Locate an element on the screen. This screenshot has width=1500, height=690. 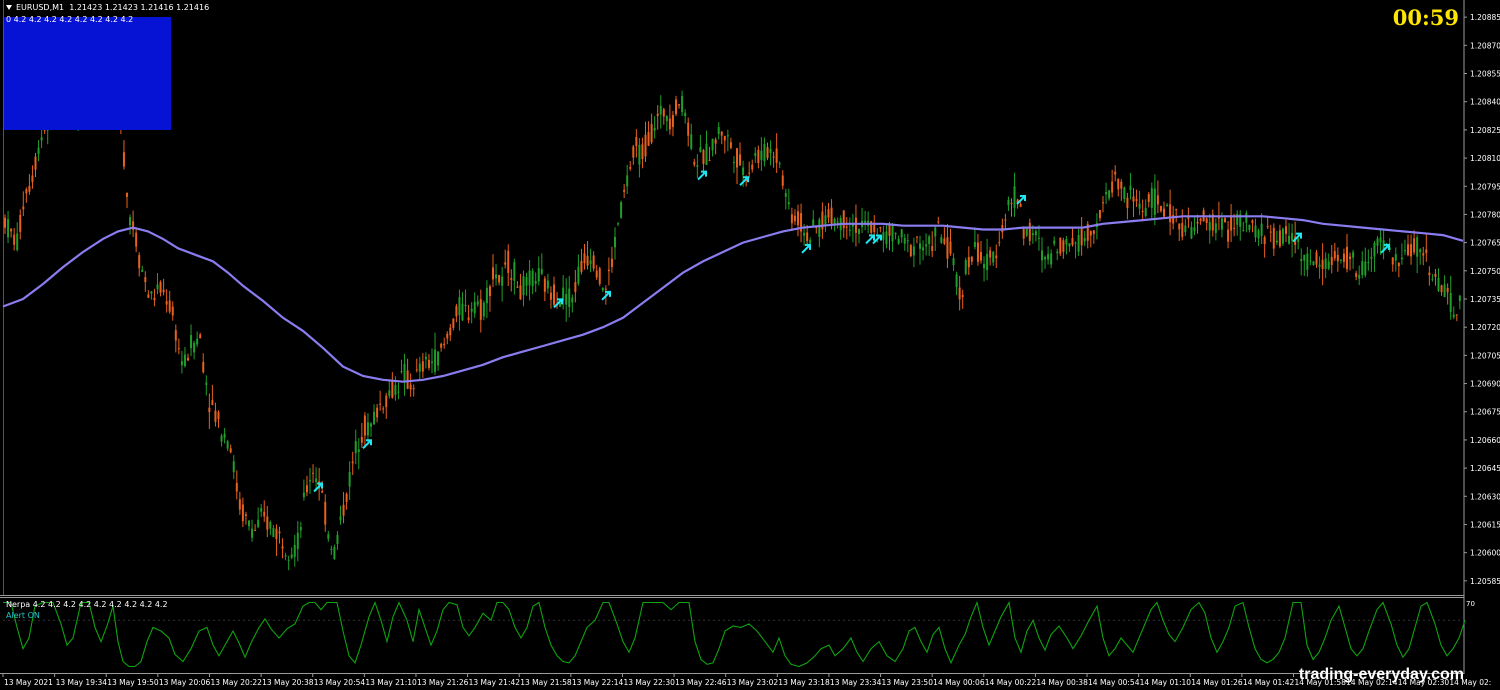
watermark: trading-everyday.com is located at coordinates (1381, 674).